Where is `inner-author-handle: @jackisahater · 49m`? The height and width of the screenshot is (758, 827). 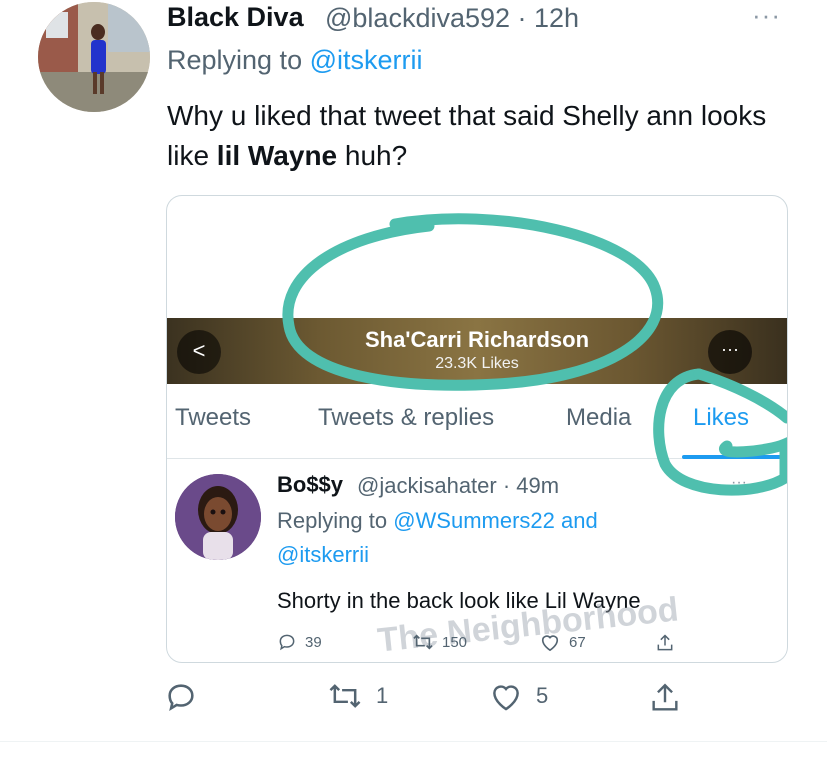 inner-author-handle: @jackisahater · 49m is located at coordinates (458, 485).